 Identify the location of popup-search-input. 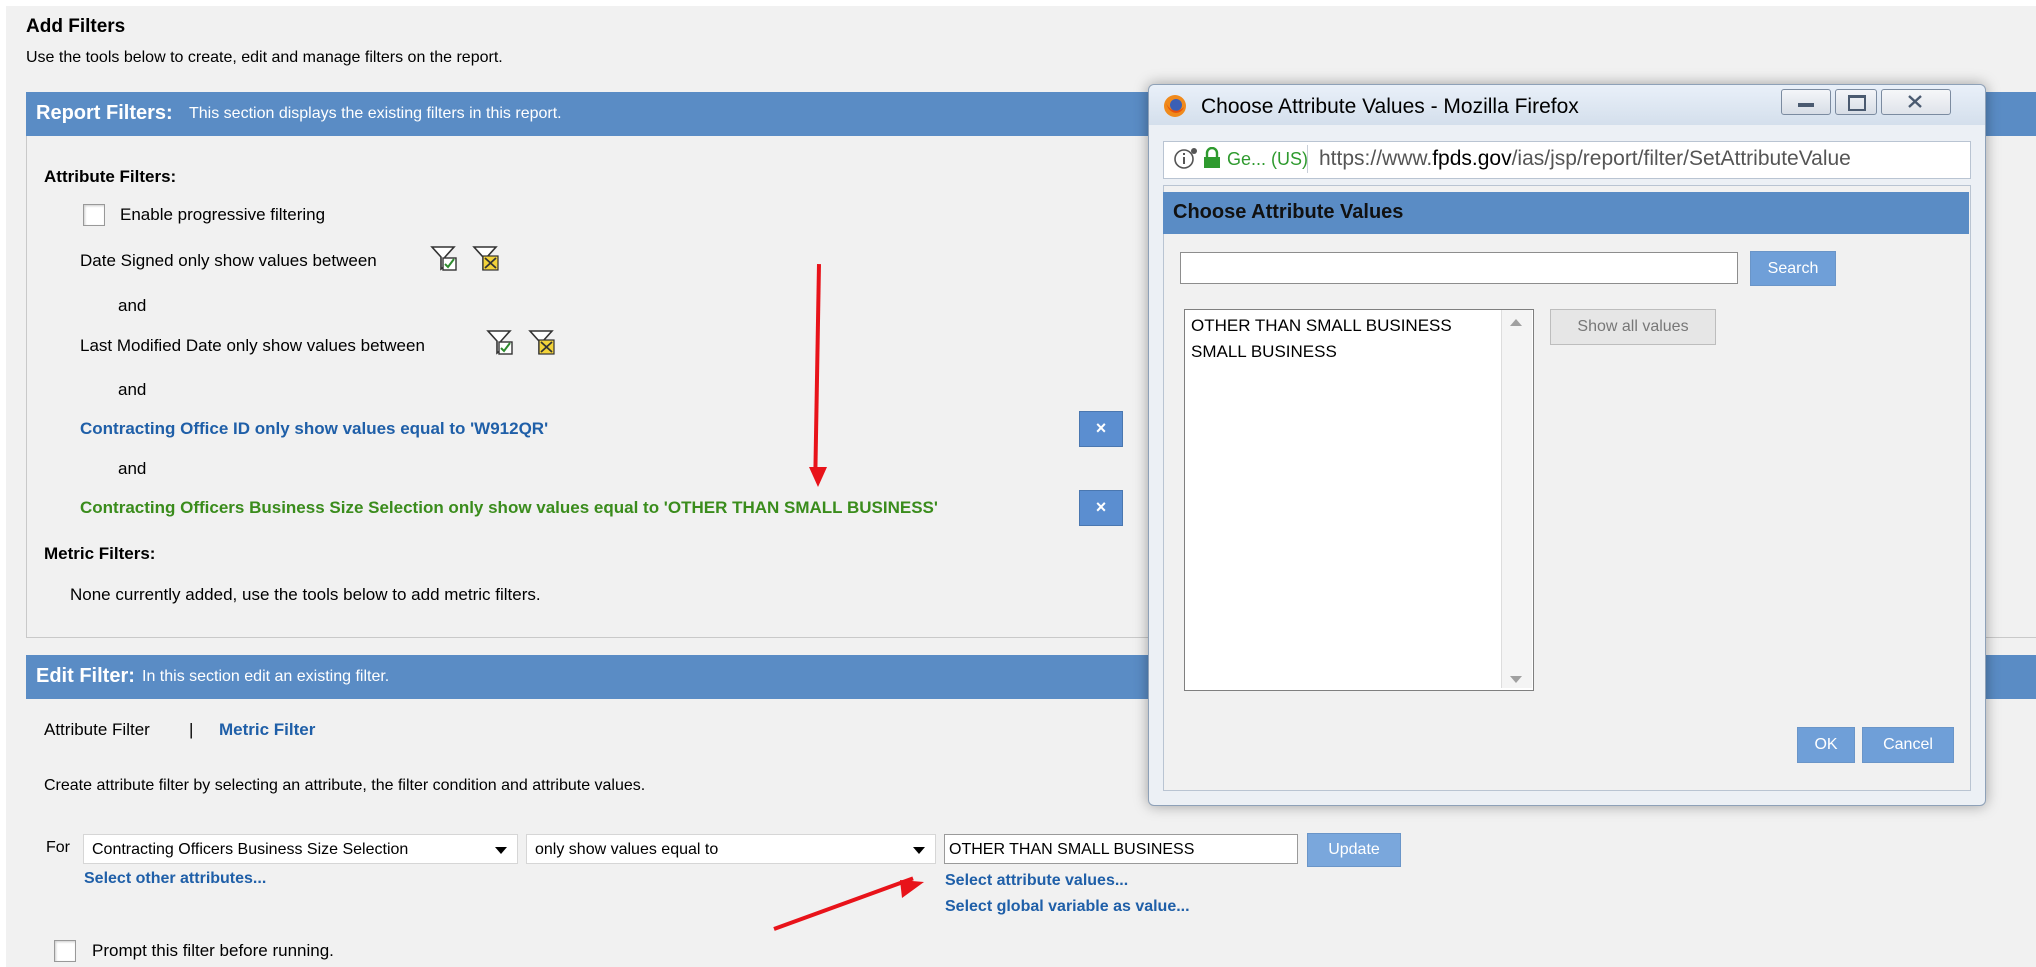
(1459, 268).